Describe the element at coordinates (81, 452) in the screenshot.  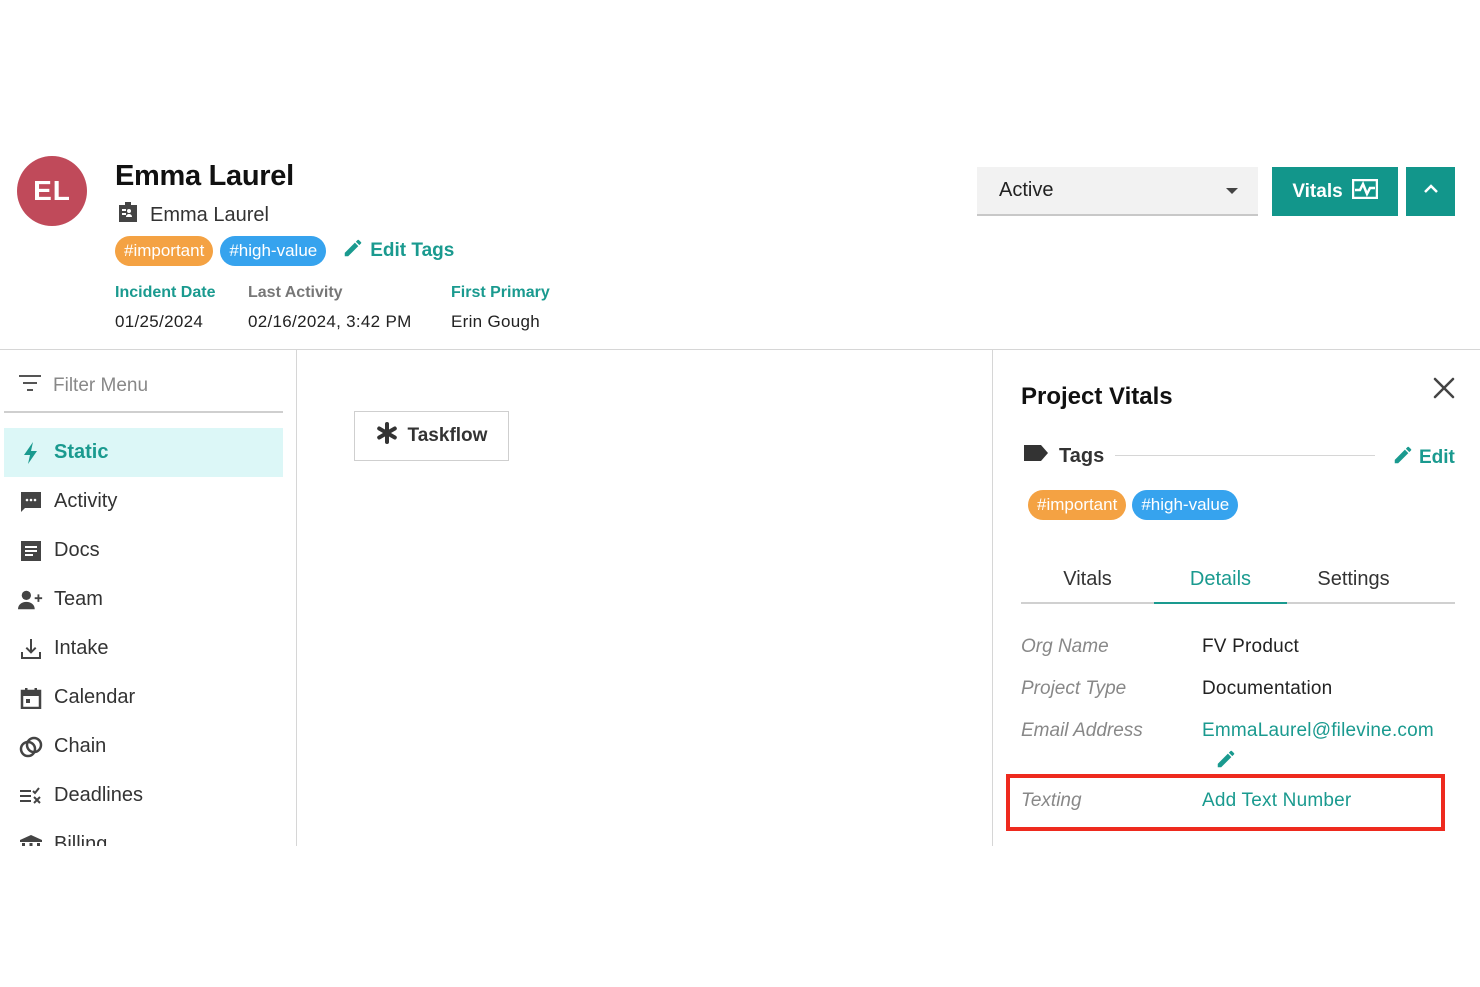
I see `sidebar-item-label: Static` at that location.